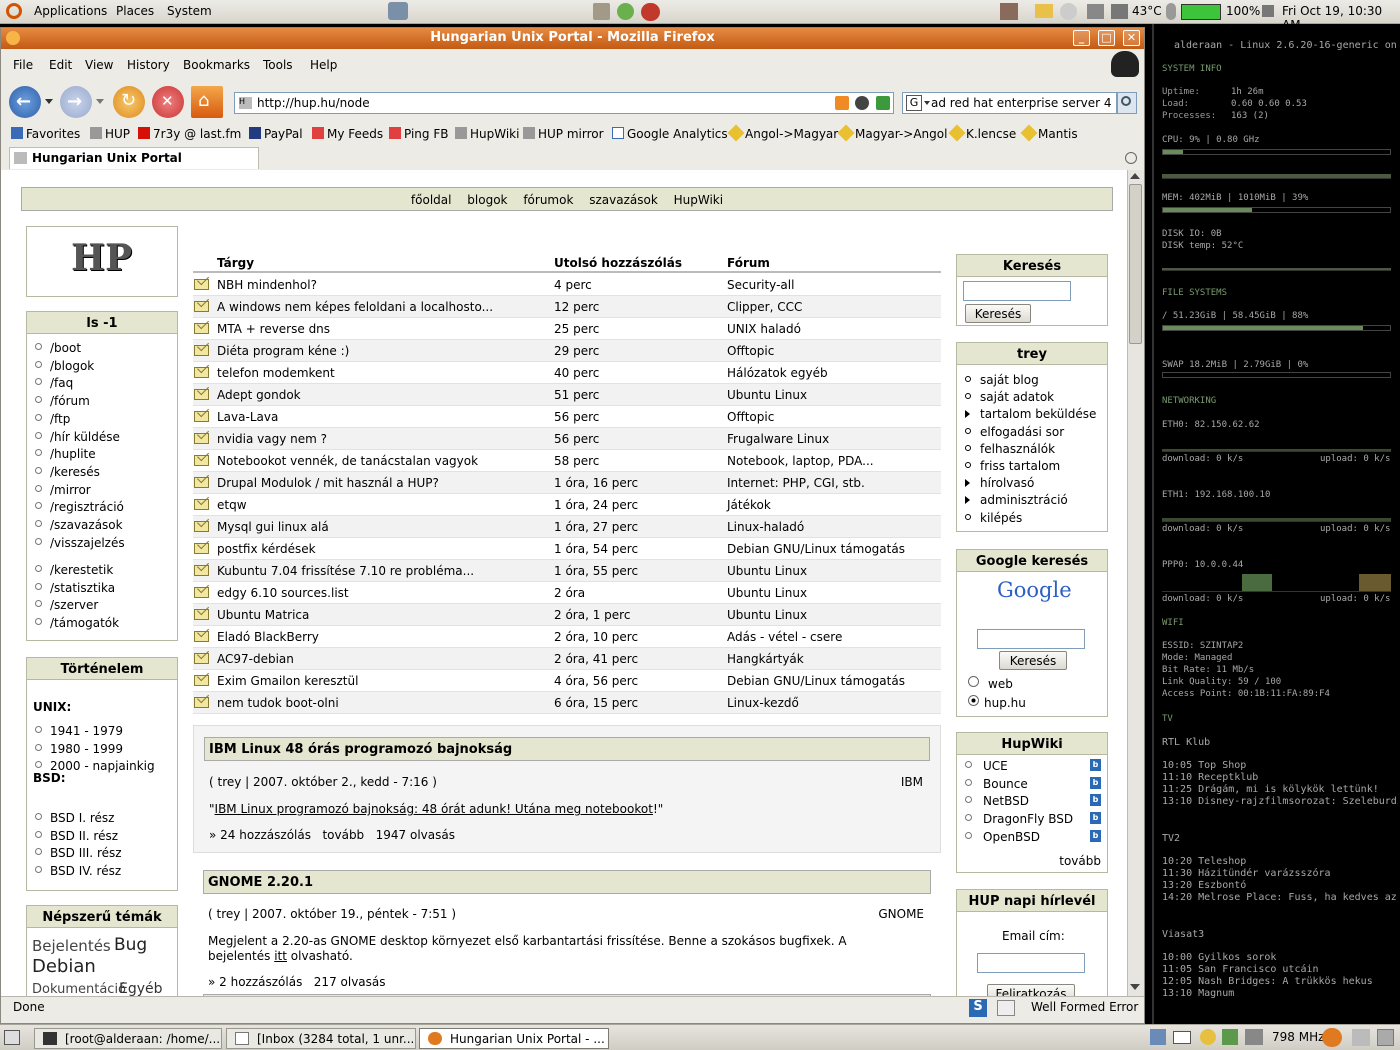  I want to click on search-engine-dropdown, so click(927, 103).